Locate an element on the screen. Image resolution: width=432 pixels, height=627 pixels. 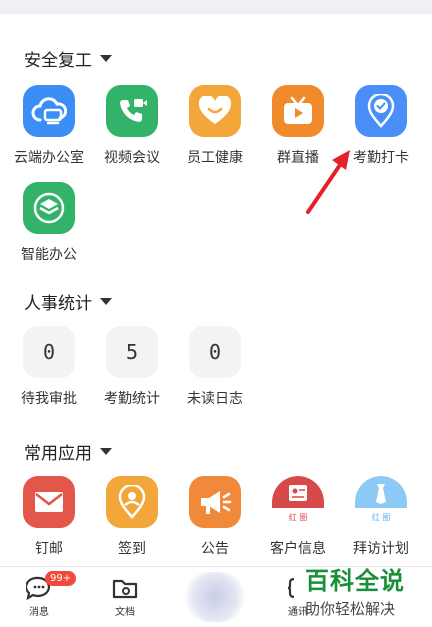
location-check-icon is located at coordinates (381, 111).